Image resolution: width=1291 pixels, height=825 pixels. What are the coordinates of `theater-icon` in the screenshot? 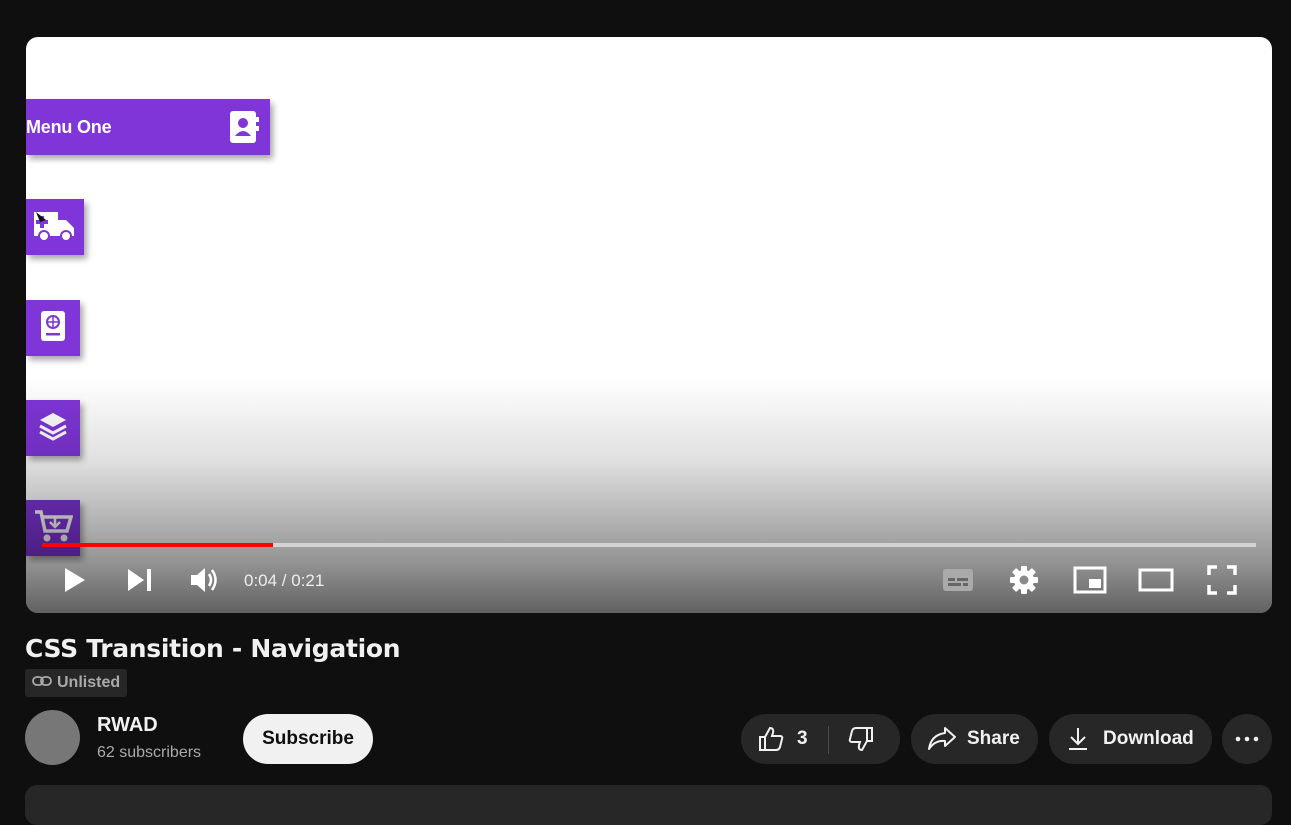 It's located at (1156, 582).